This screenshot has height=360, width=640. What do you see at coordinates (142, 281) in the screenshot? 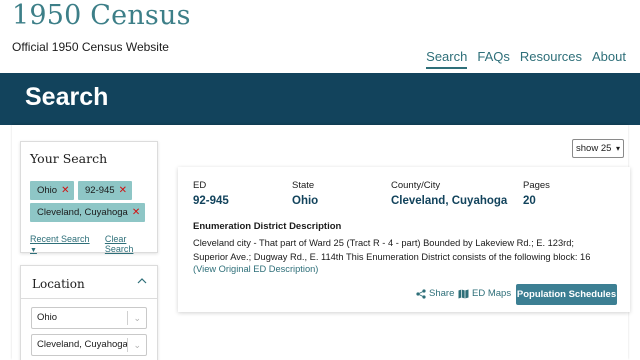
I see `chevron-up-icon` at bounding box center [142, 281].